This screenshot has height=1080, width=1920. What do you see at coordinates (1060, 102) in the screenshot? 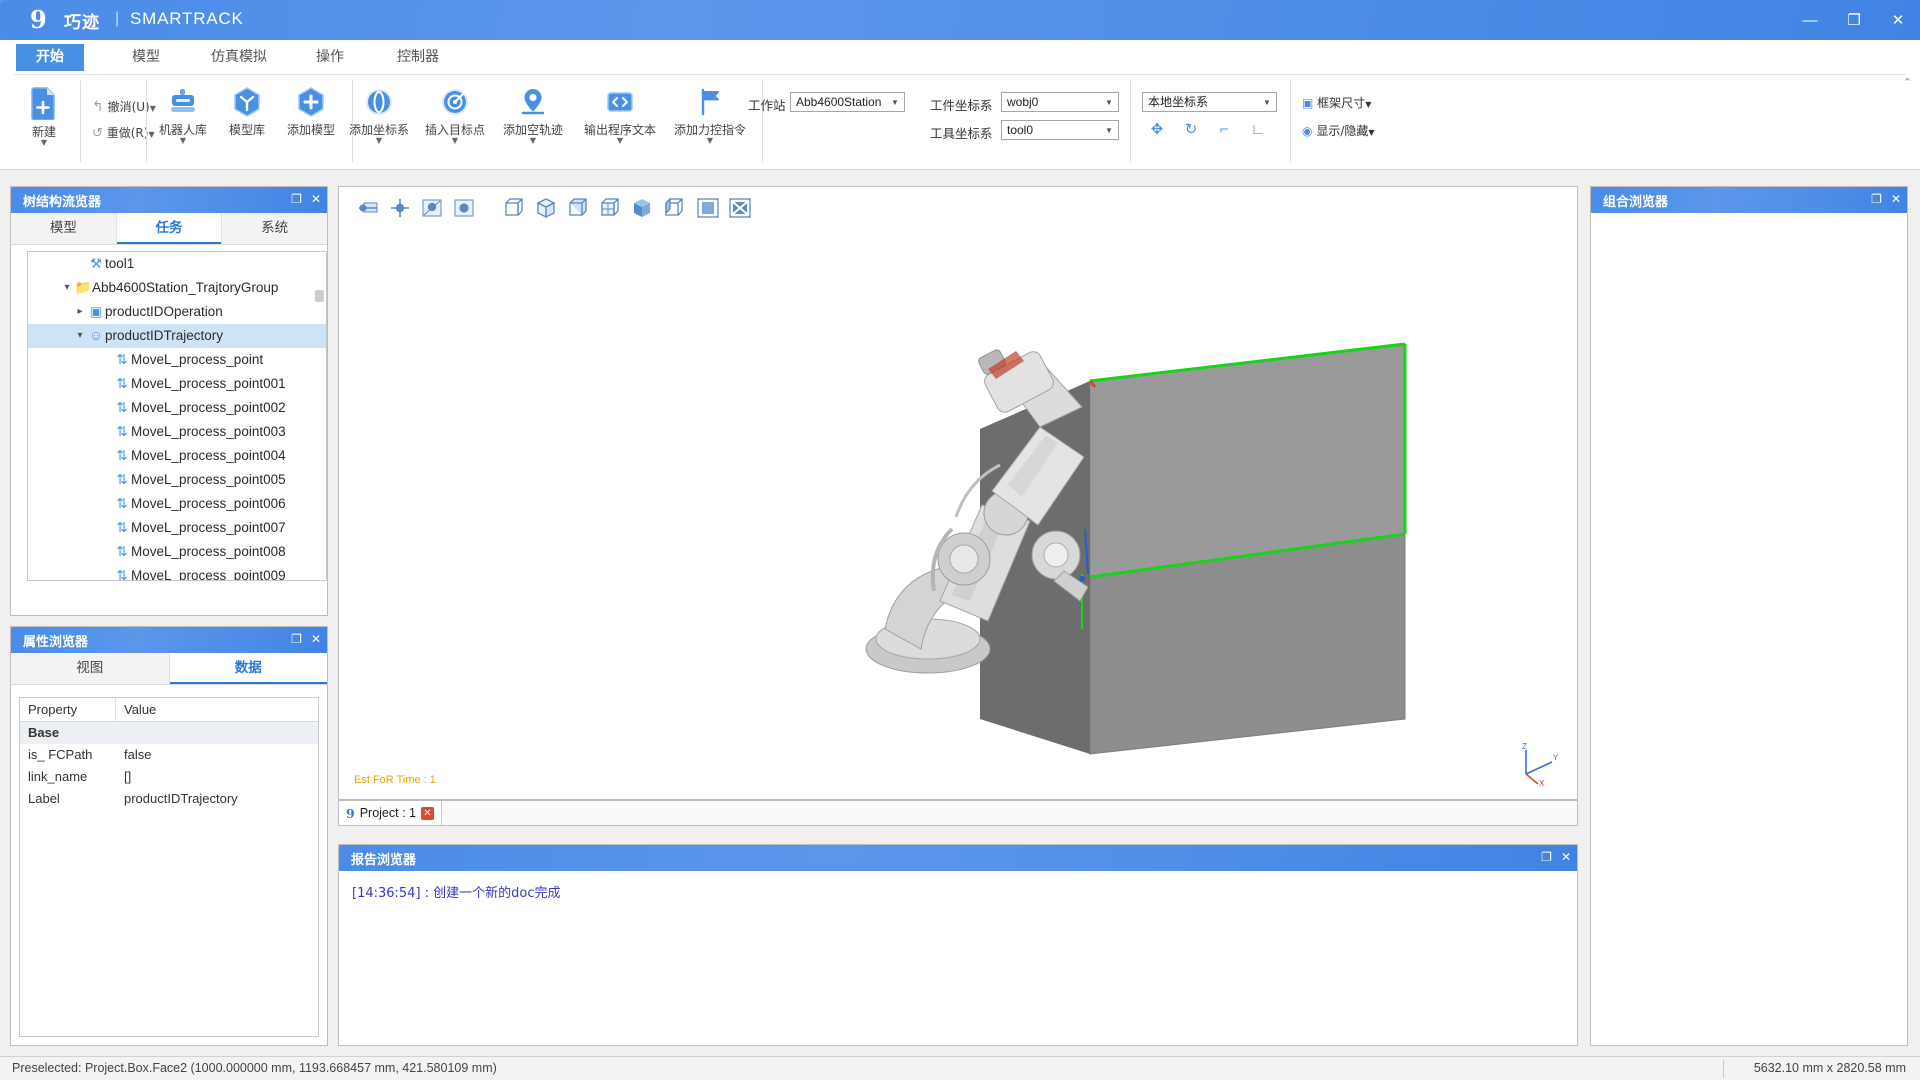
I see `workobject-combo: wobj0 ▼` at bounding box center [1060, 102].